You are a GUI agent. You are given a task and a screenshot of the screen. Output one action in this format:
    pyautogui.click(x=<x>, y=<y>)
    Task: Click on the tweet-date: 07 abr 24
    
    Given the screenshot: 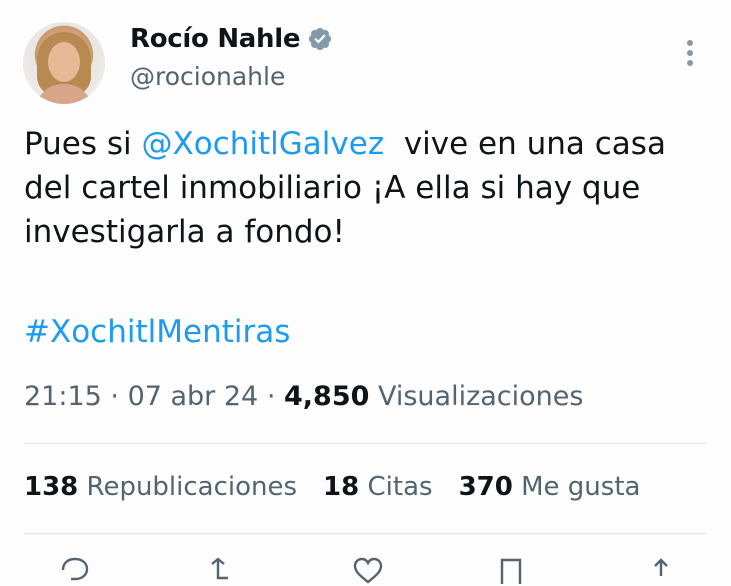 What is the action you would take?
    pyautogui.click(x=193, y=396)
    